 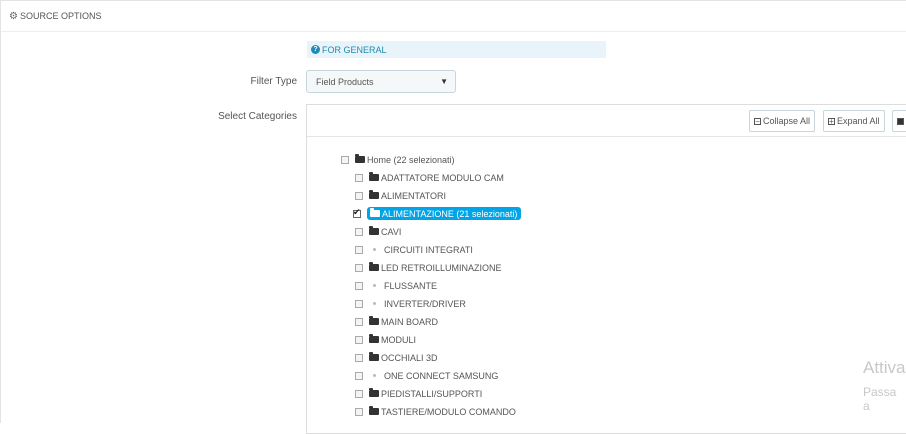 What do you see at coordinates (257, 116) in the screenshot?
I see `select-categories-label: Select Categories` at bounding box center [257, 116].